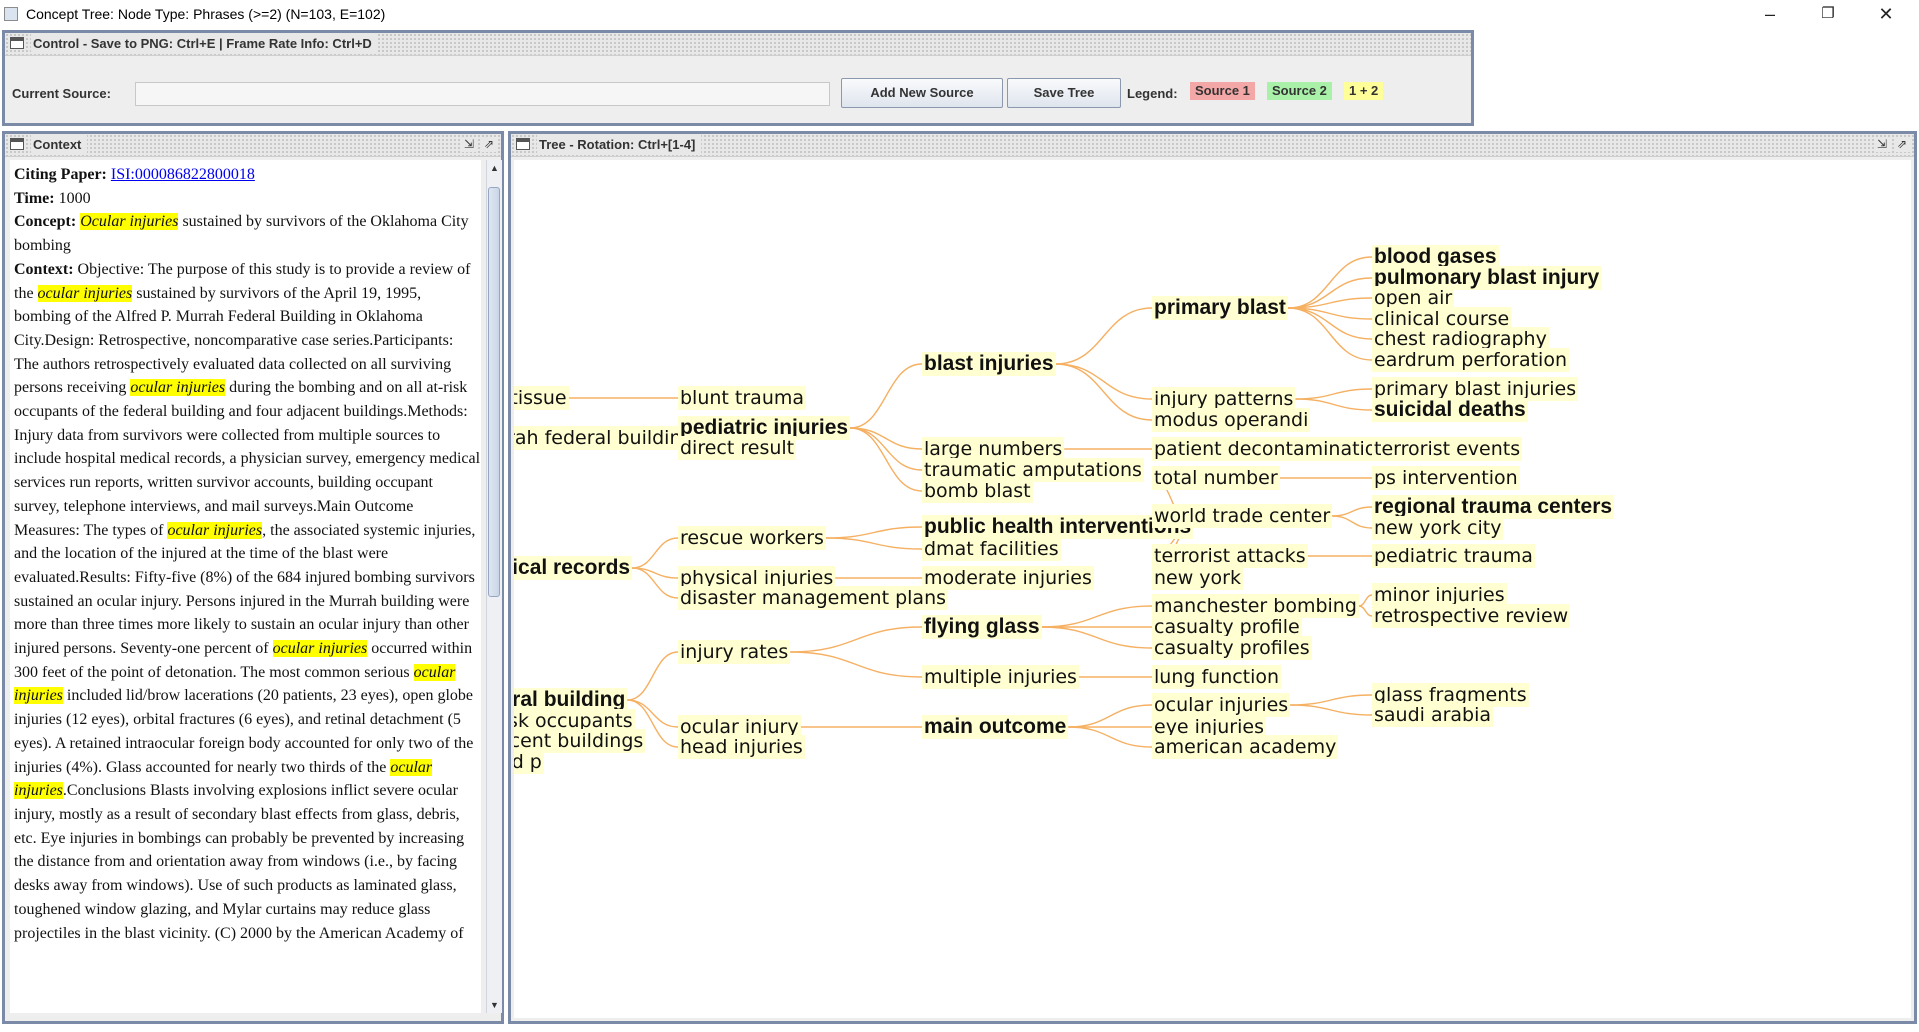  I want to click on tree-node-rescue: rescue workers, so click(752, 538).